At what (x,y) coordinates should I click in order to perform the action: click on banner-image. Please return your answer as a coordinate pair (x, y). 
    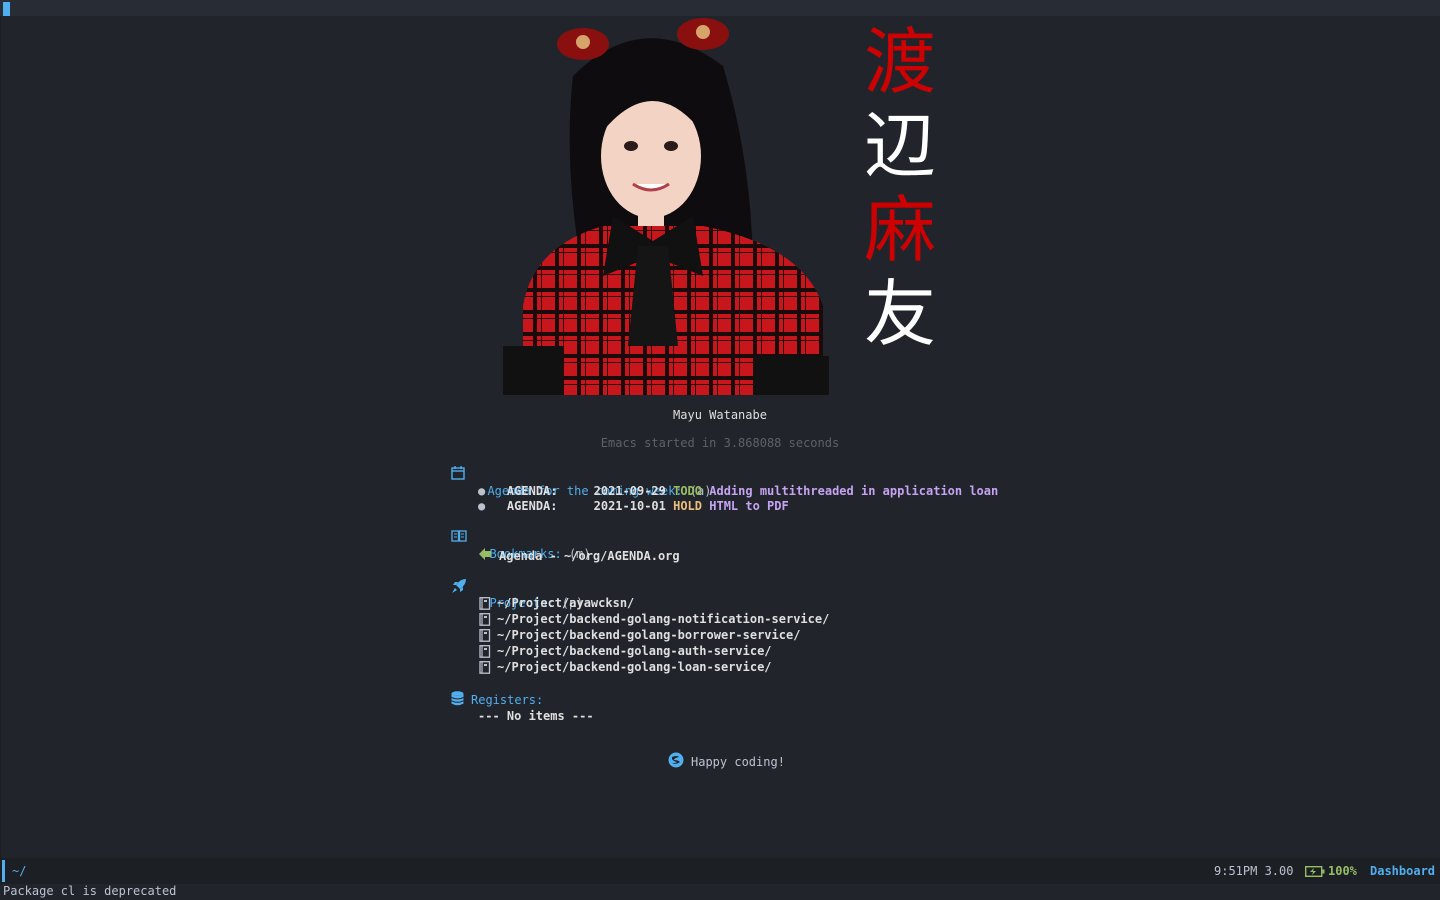
    Looking at the image, I should click on (666, 205).